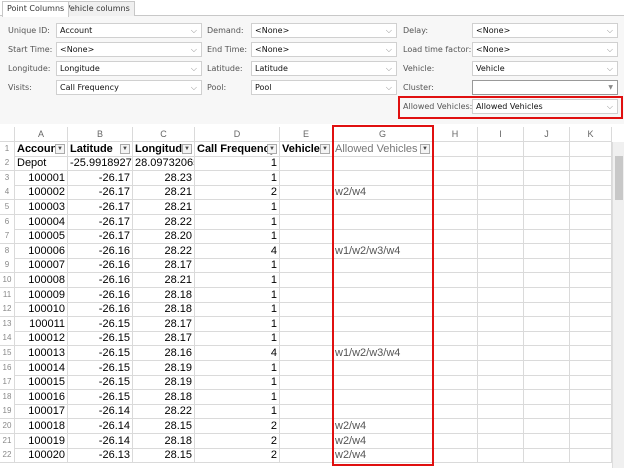 The height and width of the screenshot is (468, 624). Describe the element at coordinates (164, 324) in the screenshot. I see `table-cell: 28.17` at that location.